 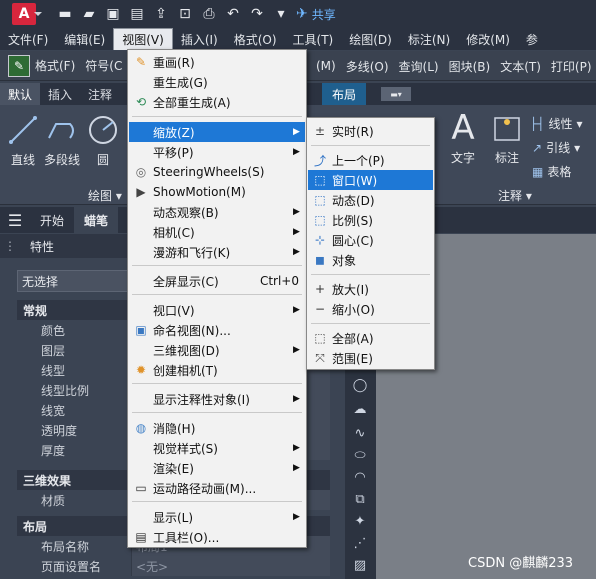 What do you see at coordinates (19, 65) in the screenshot?
I see `express-tools-icon: ✎` at bounding box center [19, 65].